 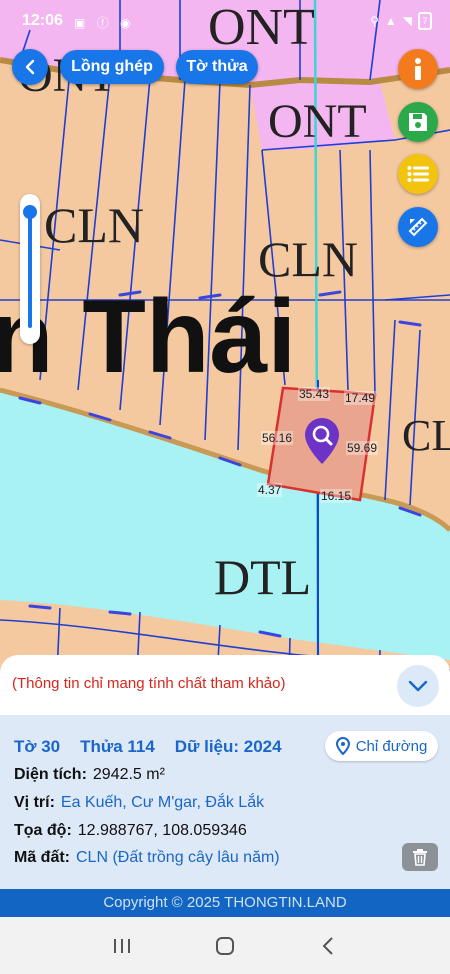 I want to click on facebook-icon: ⓕ, so click(x=104, y=23).